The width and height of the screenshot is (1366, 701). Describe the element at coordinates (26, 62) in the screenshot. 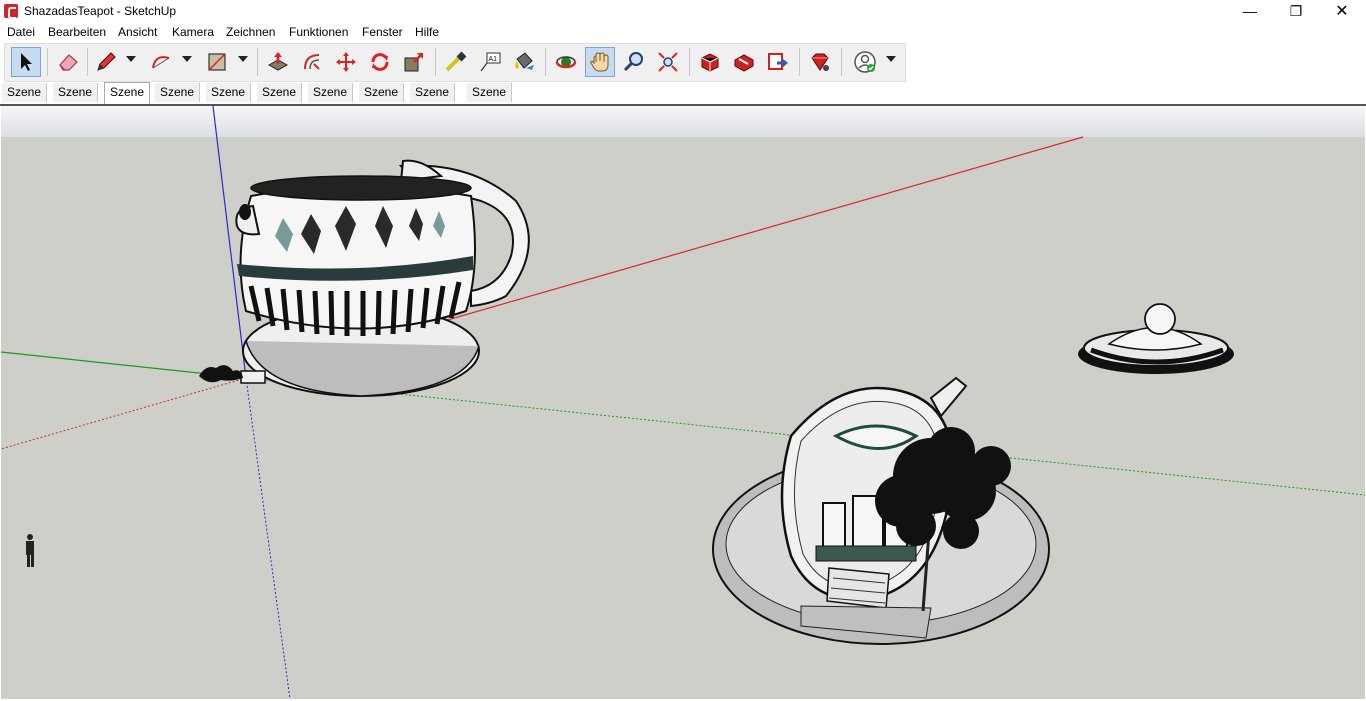

I see `select-icon` at that location.